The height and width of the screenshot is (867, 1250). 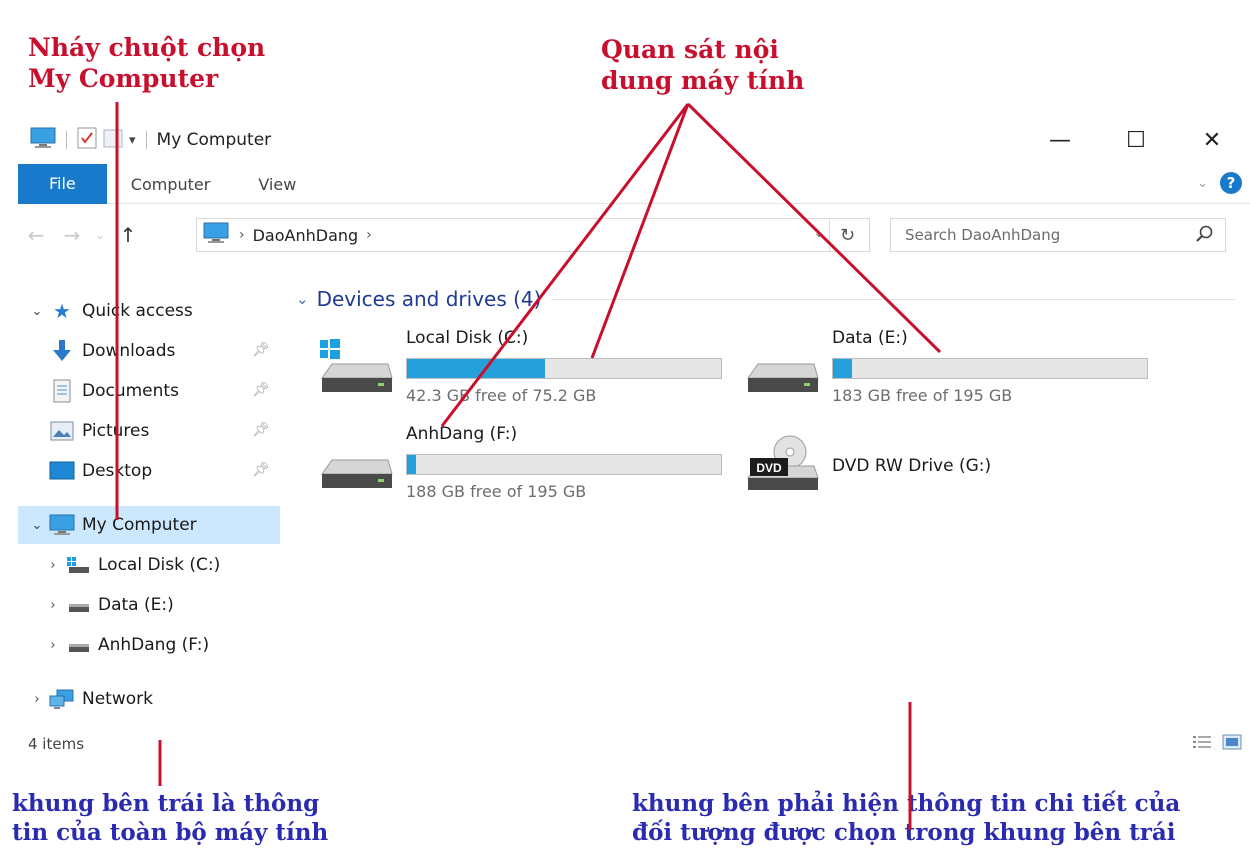 I want to click on drive-tile-local-disk-c: Local Disk (C:) 42.3 GB free of 75.2 GB, so click(x=528, y=369).